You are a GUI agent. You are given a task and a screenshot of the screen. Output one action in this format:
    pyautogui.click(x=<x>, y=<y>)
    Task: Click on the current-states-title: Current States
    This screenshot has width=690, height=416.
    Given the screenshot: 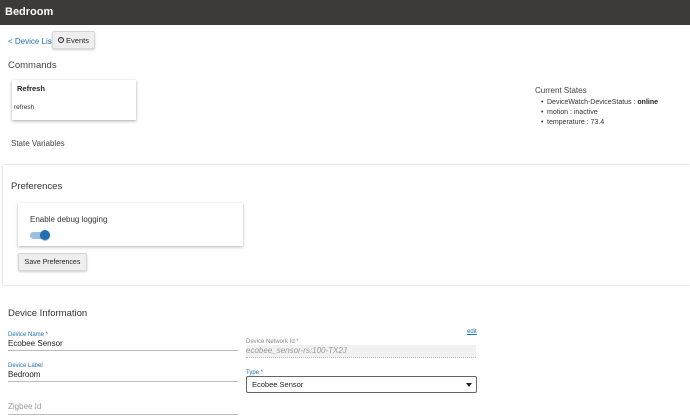 What is the action you would take?
    pyautogui.click(x=561, y=90)
    